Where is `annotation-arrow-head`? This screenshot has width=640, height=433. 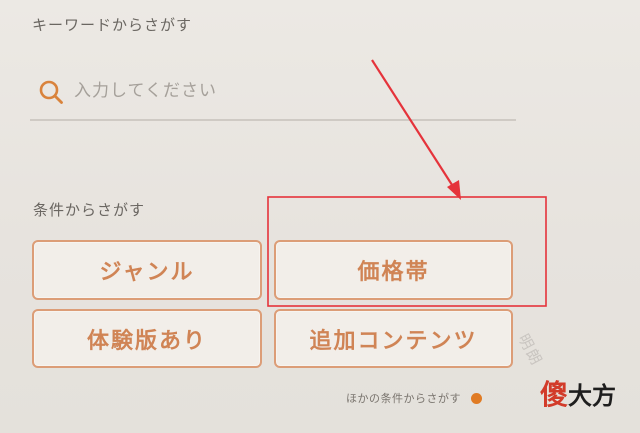 annotation-arrow-head is located at coordinates (454, 190).